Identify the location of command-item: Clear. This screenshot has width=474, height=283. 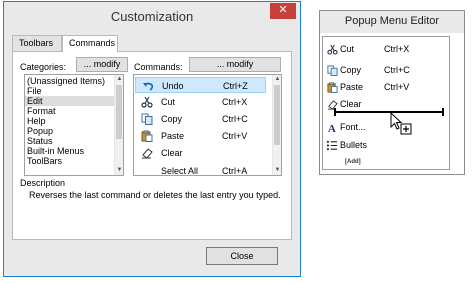
(200, 153).